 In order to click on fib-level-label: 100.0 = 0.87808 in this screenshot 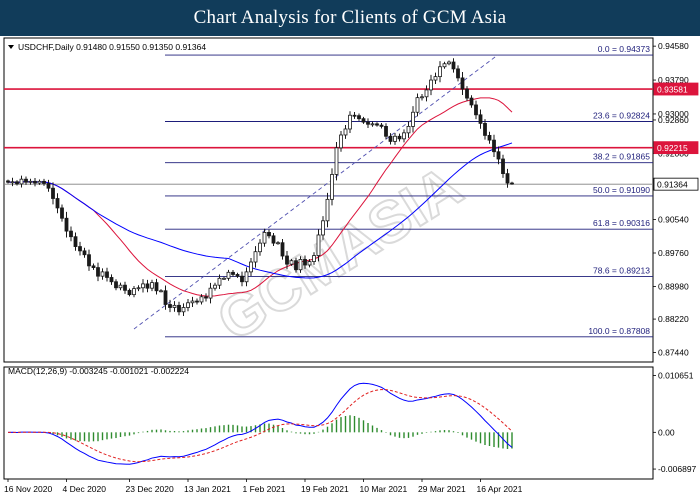, I will do `click(619, 331)`.